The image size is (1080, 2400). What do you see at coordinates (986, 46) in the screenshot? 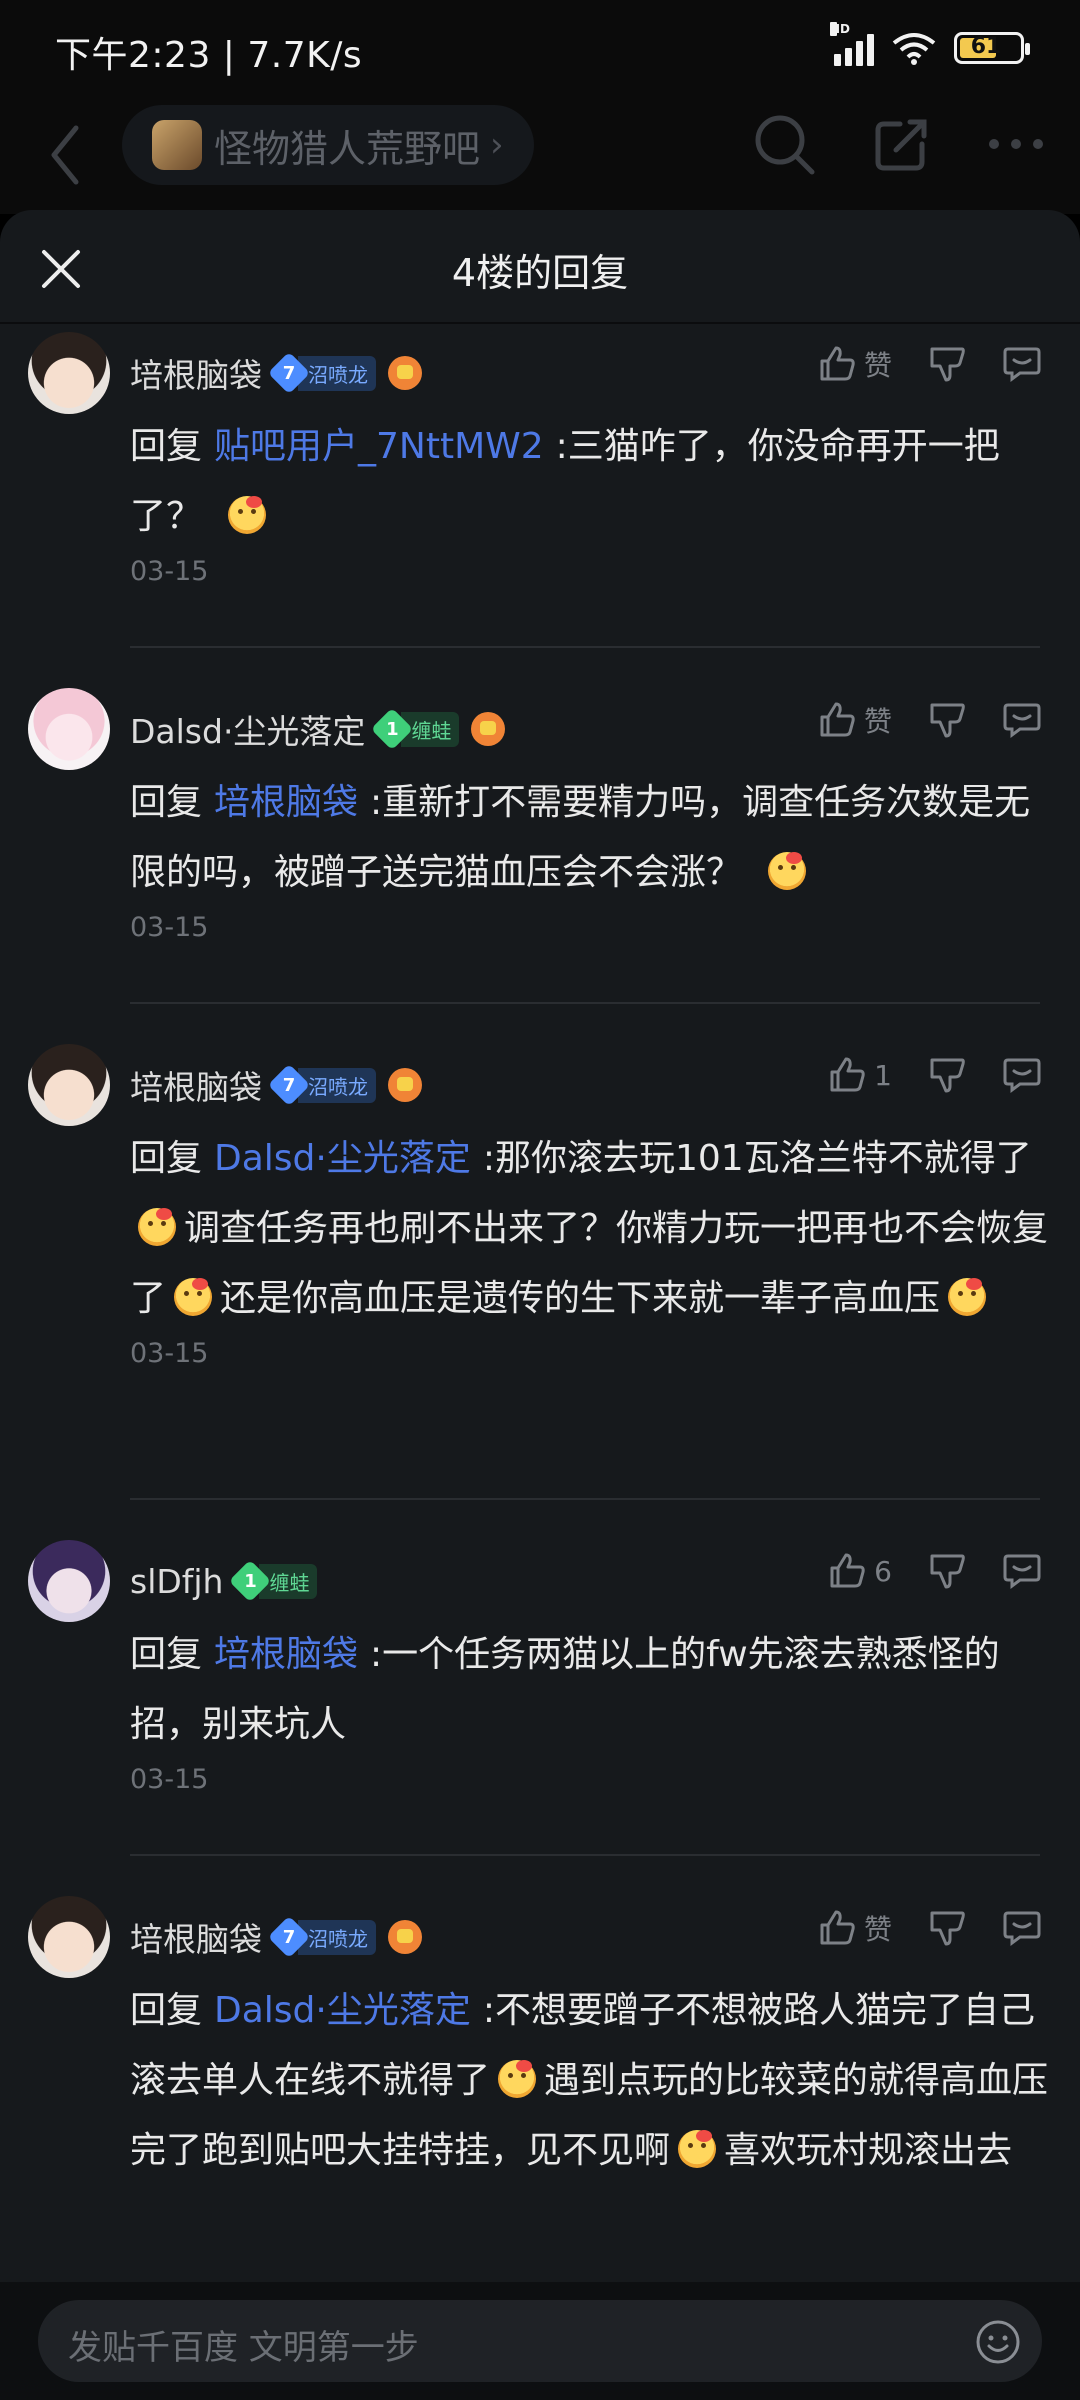
I see `battery-level: 61` at bounding box center [986, 46].